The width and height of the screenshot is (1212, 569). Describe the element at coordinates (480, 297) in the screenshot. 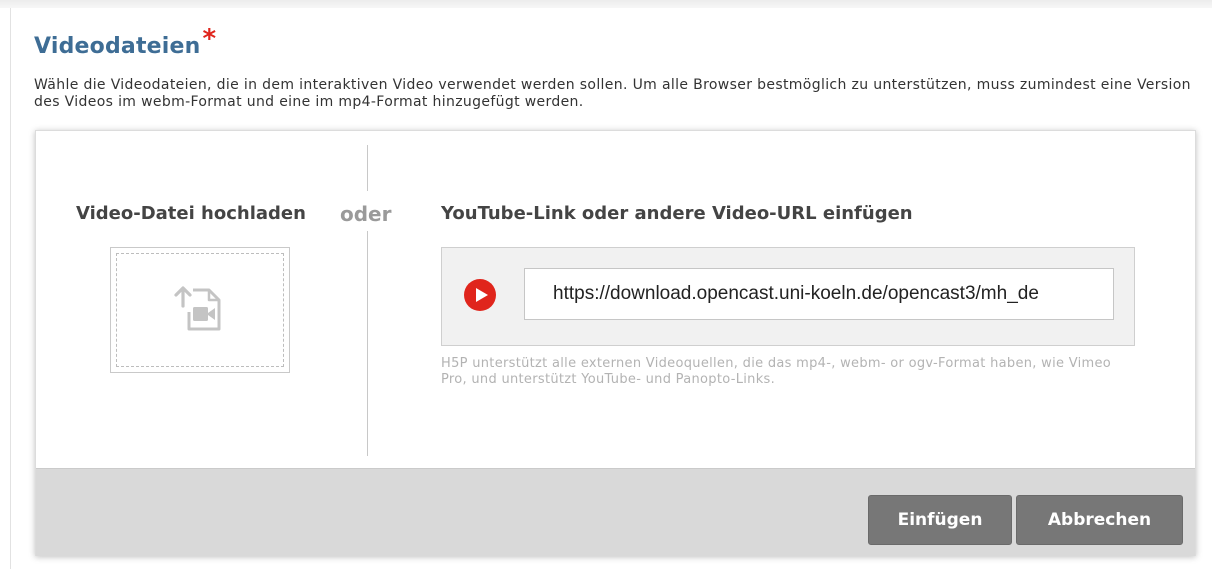

I see `youtube-play-icon` at that location.